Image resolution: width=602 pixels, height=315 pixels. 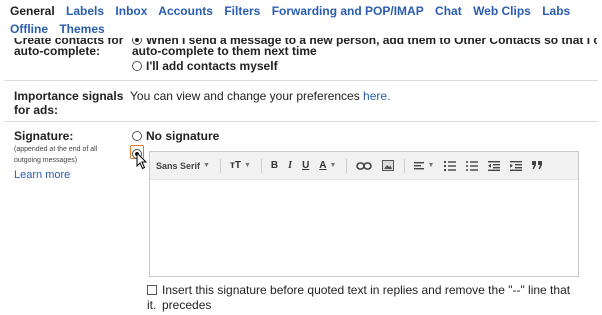 What do you see at coordinates (56, 149) in the screenshot?
I see `signature-note-line1: (appended at the end of all` at bounding box center [56, 149].